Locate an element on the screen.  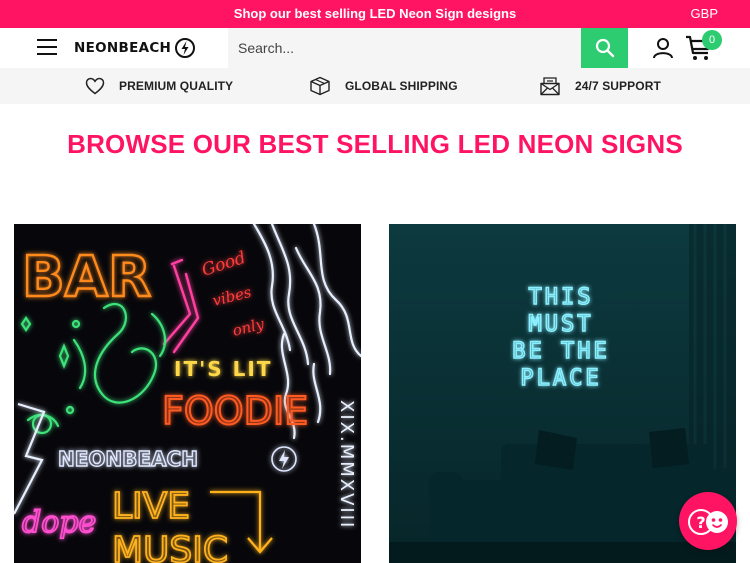
search-icon is located at coordinates (604, 48).